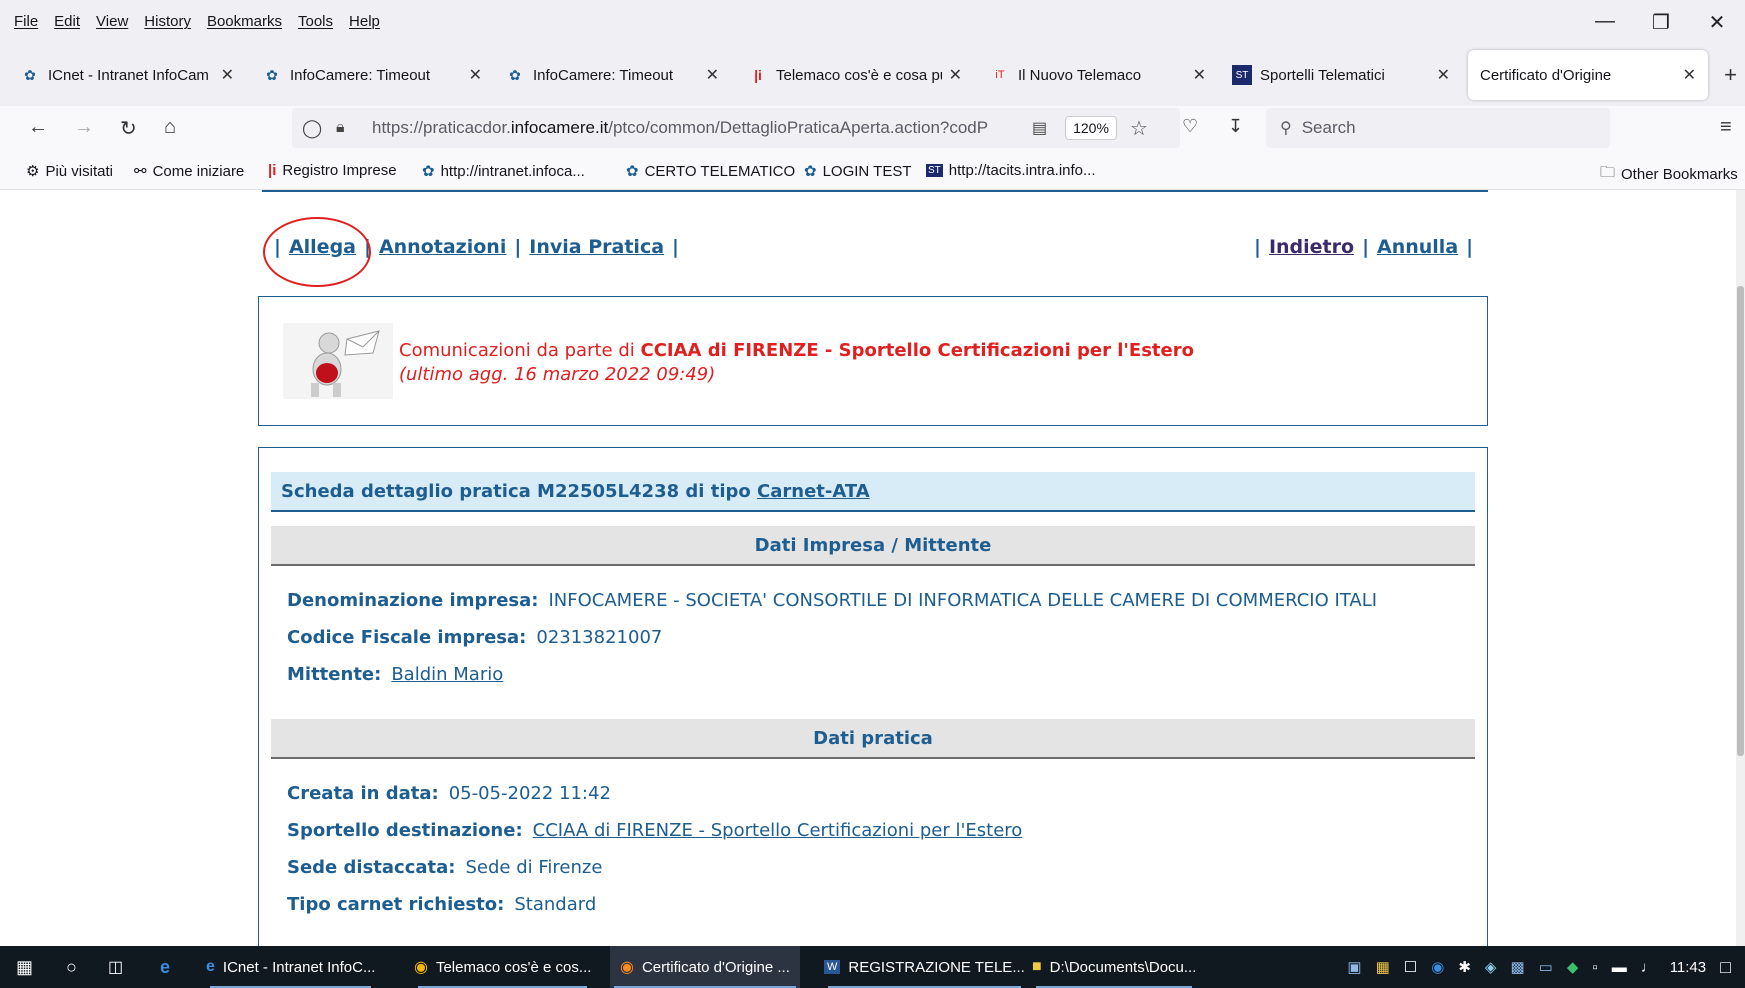 The height and width of the screenshot is (988, 1745). Describe the element at coordinates (1517, 967) in the screenshot. I see `tray-app-icon: ▩` at that location.